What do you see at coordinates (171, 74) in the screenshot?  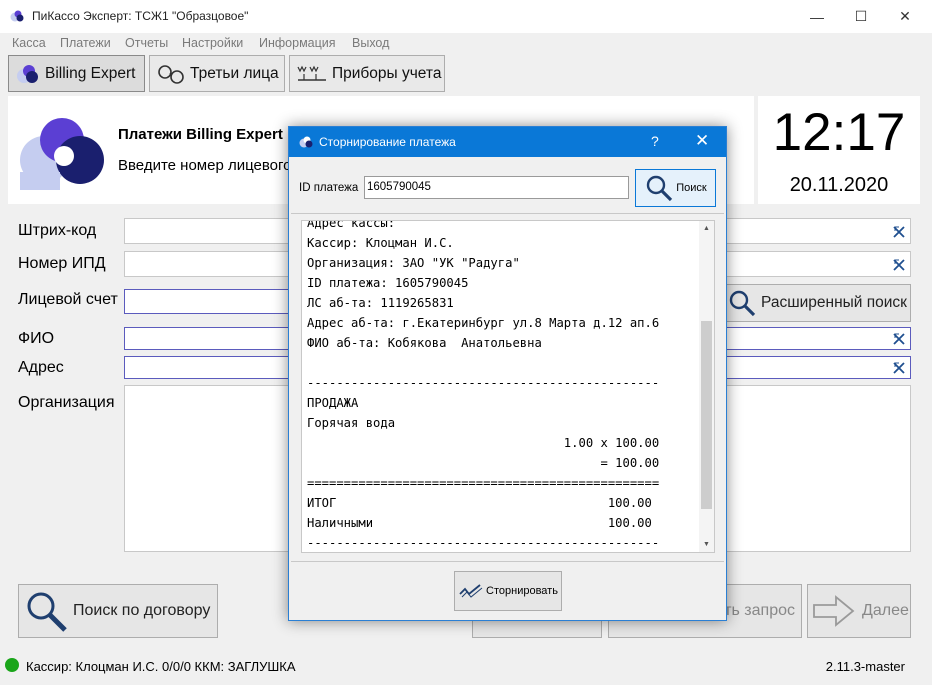 I see `glasses-icon` at bounding box center [171, 74].